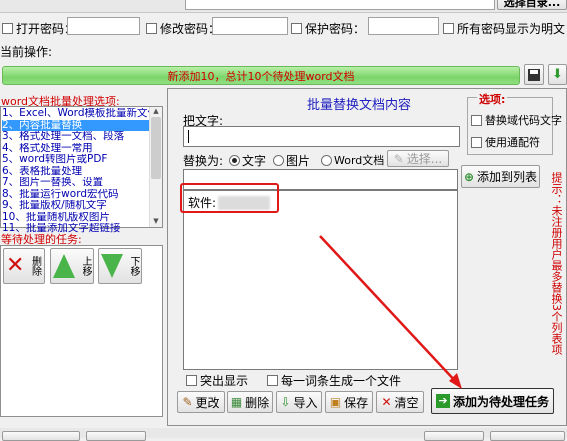 This screenshot has width=567, height=441. I want to click on side-note: 提示：未注册用户最多替换3个列表项, so click(556, 263).